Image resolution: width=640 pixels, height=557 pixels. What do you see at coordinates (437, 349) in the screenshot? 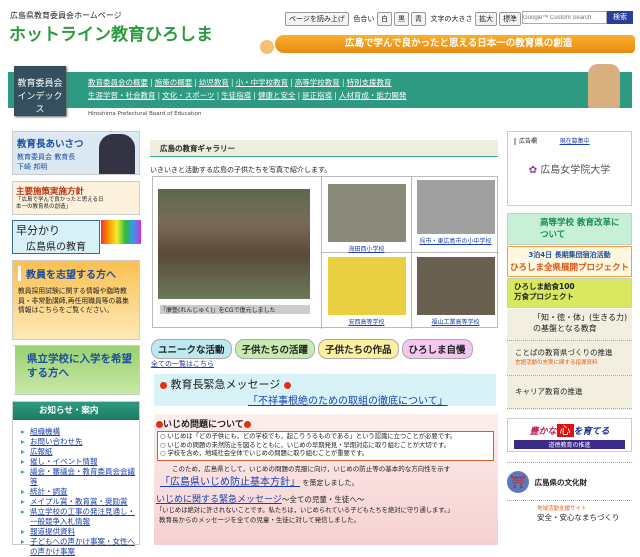
I see `tag-hiroshima-pride: ひろしま自慢` at bounding box center [437, 349].